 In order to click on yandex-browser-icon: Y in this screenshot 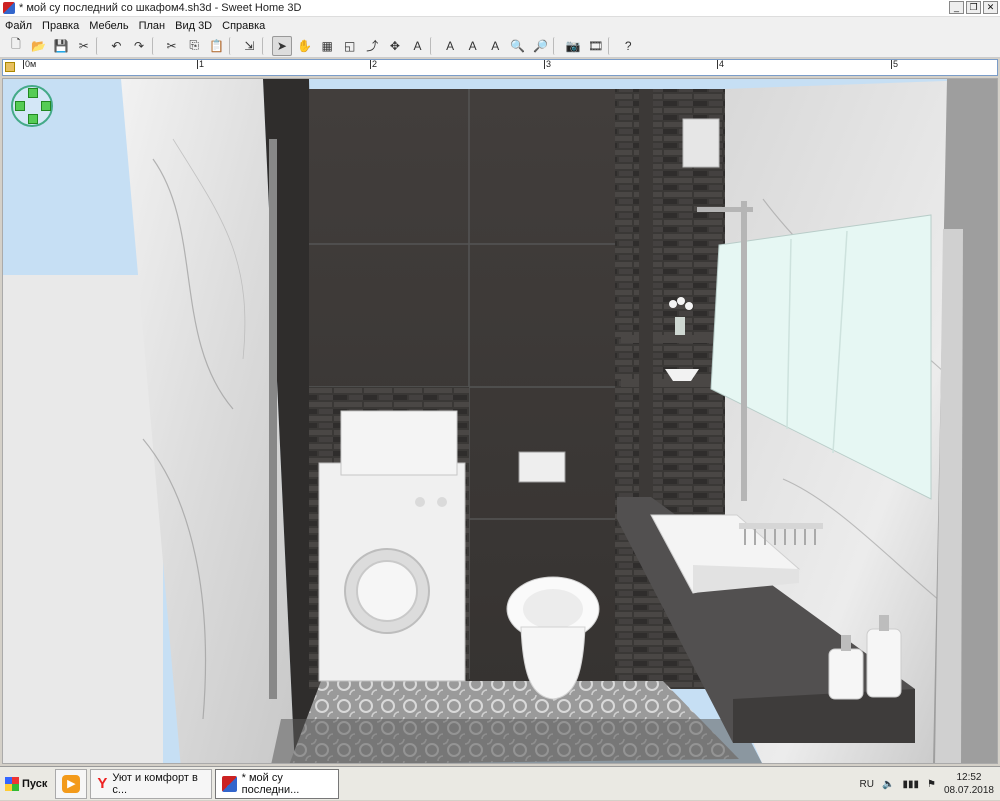, I will do `click(102, 783)`.